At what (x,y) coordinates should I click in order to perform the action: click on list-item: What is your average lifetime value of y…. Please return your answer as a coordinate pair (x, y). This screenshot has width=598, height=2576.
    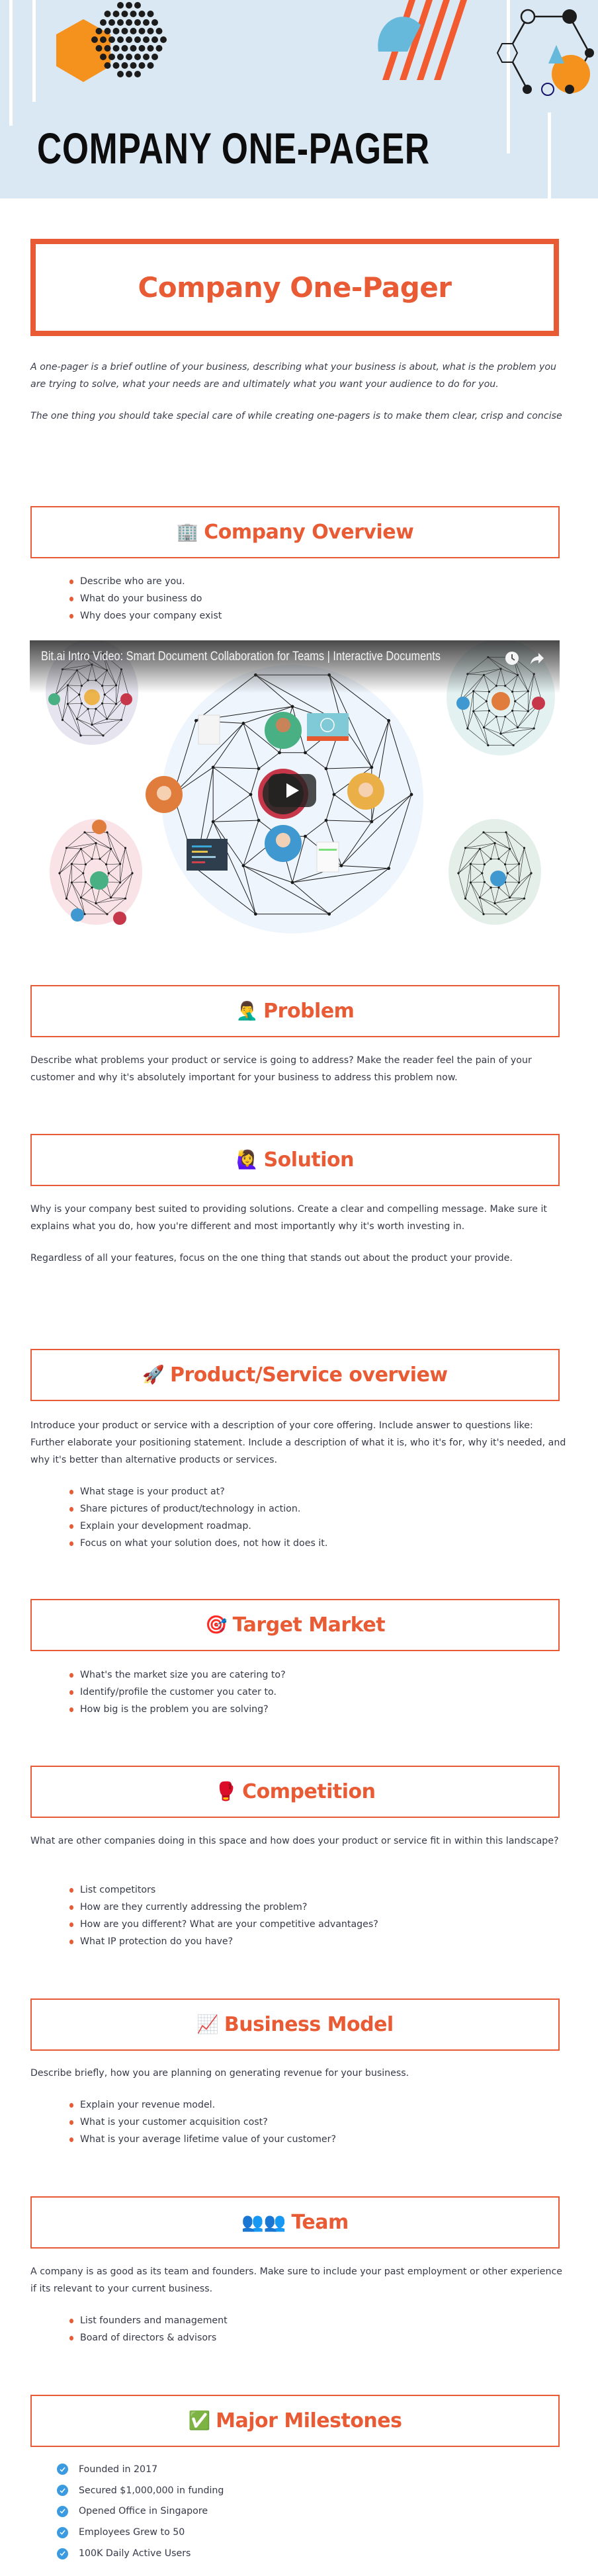
    Looking at the image, I should click on (202, 2139).